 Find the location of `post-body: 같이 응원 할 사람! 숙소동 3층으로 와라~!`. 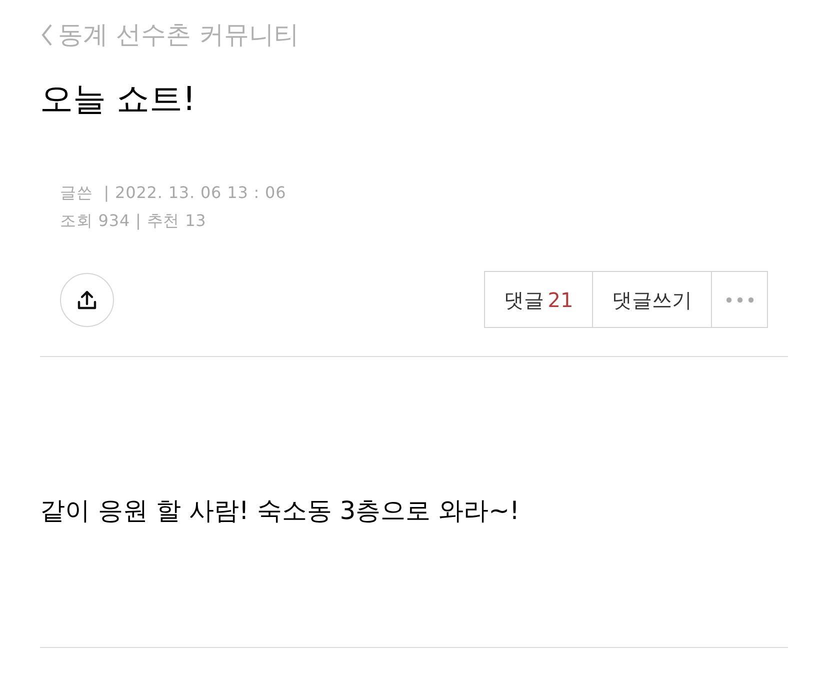

post-body: 같이 응원 할 사람! 숙소동 3층으로 와라~! is located at coordinates (280, 511).